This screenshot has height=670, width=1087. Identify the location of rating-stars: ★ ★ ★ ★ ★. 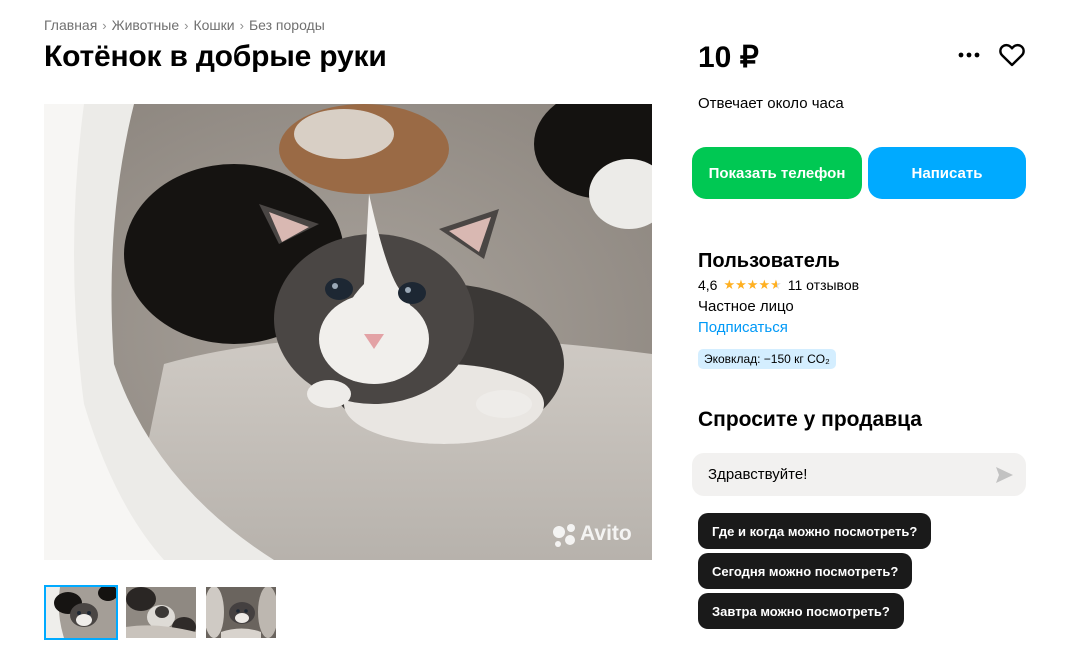
(752, 285).